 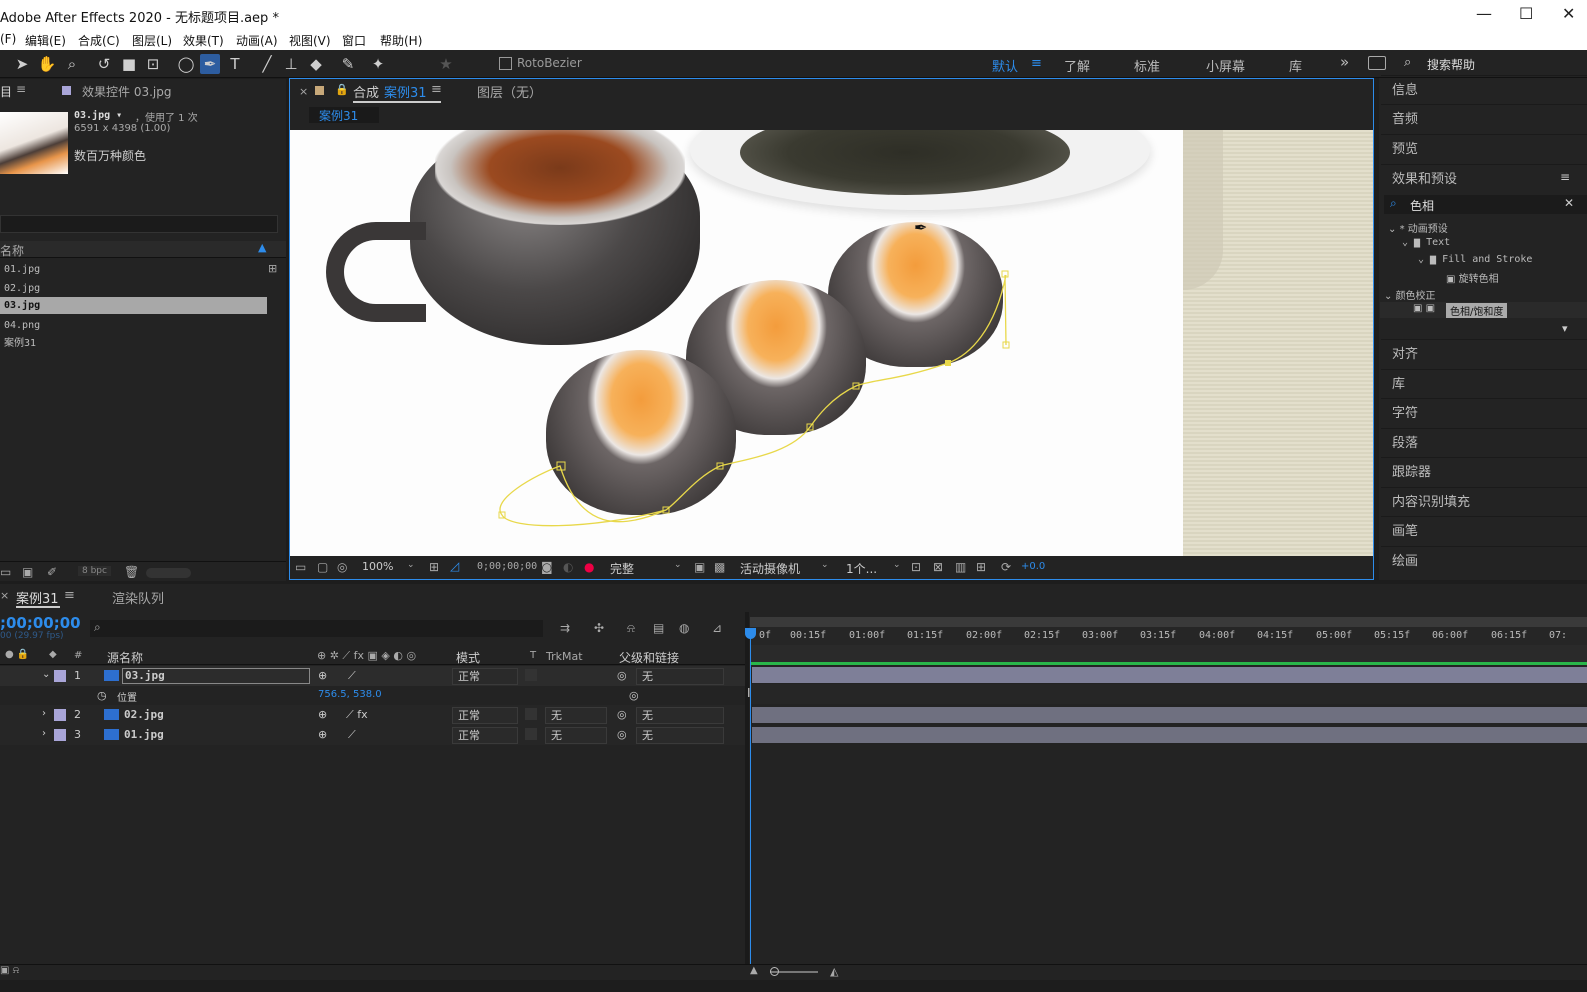 What do you see at coordinates (303, 91) in the screenshot?
I see `close-tab-icon: ×` at bounding box center [303, 91].